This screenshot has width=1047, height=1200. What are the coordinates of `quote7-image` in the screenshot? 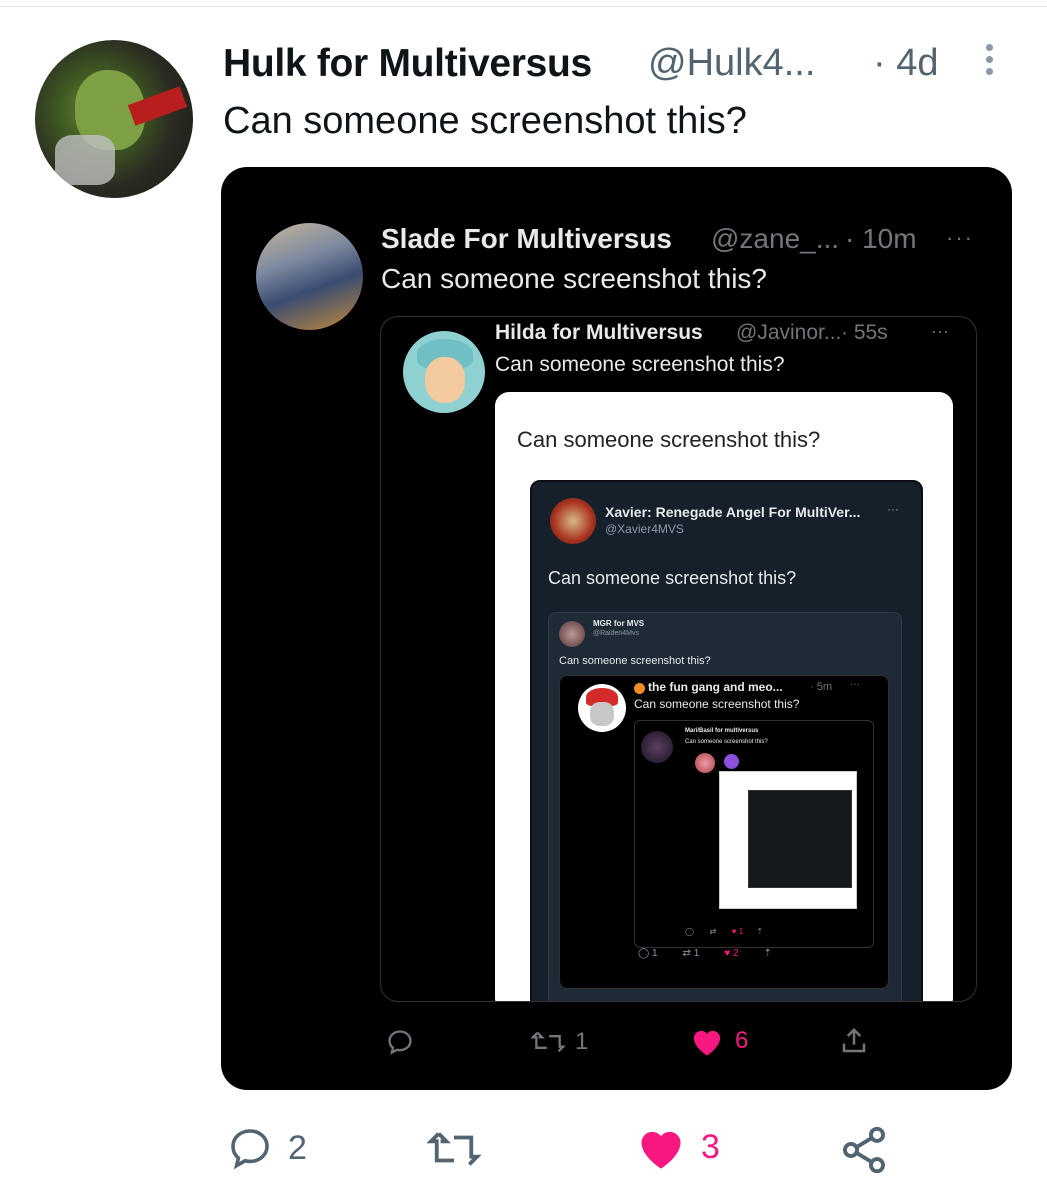 It's located at (788, 831).